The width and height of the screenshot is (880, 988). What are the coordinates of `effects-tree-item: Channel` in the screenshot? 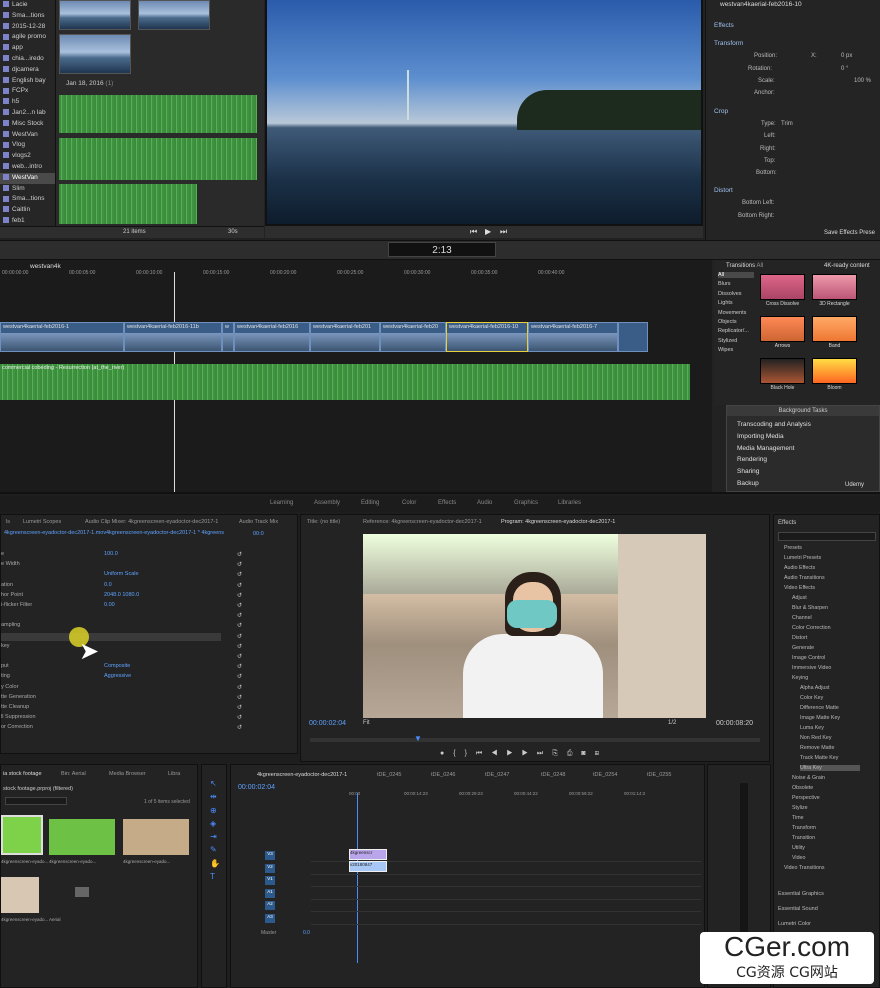 It's located at (802, 618).